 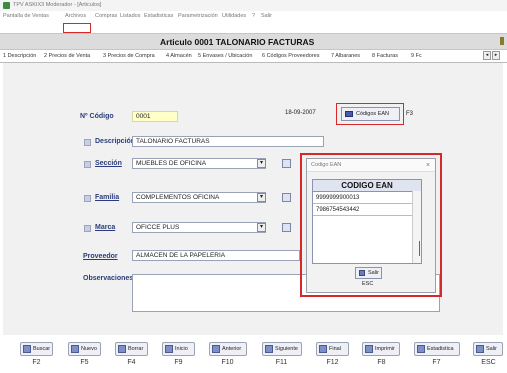 What do you see at coordinates (349, 114) in the screenshot?
I see `barcode-icon` at bounding box center [349, 114].